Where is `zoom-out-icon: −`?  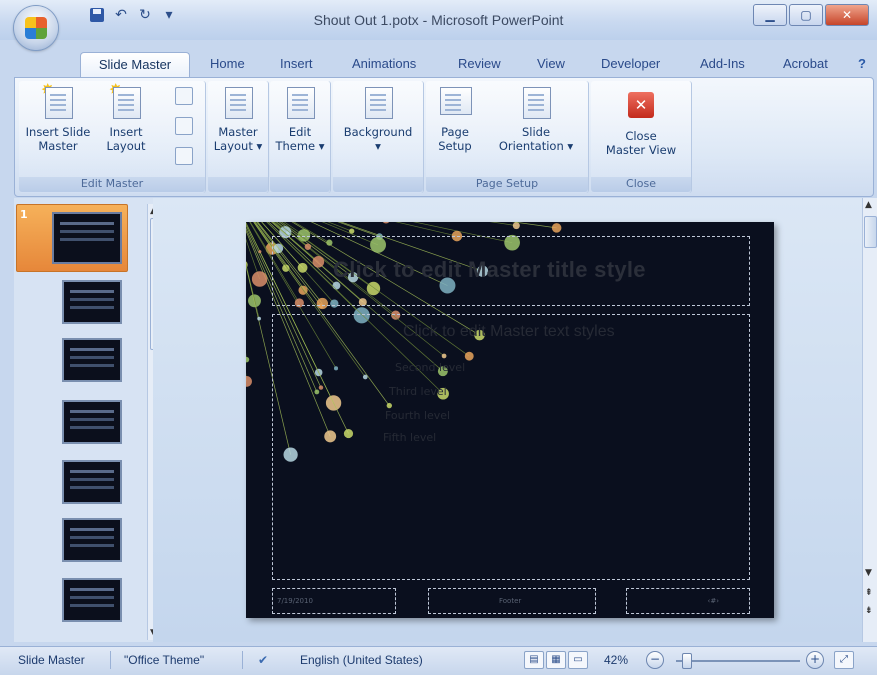
zoom-out-icon: − is located at coordinates (655, 660).